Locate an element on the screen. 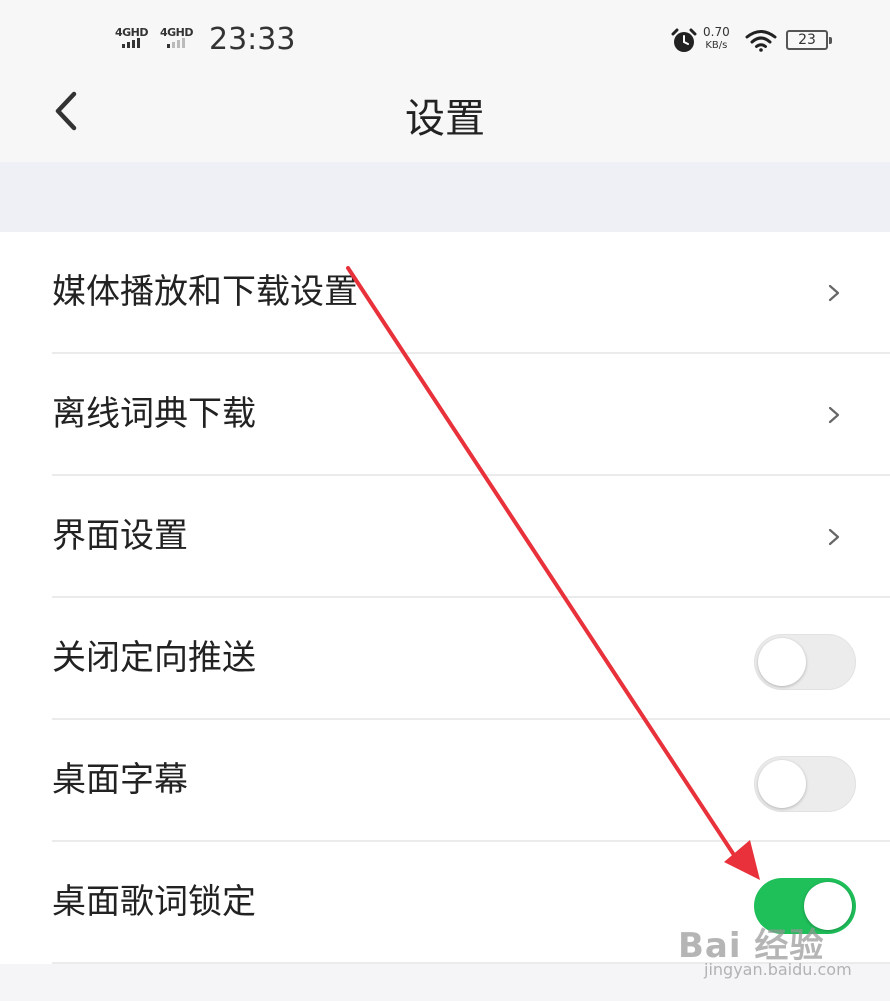 The image size is (890, 1001). net-speed: 0.70 KB/s is located at coordinates (716, 39).